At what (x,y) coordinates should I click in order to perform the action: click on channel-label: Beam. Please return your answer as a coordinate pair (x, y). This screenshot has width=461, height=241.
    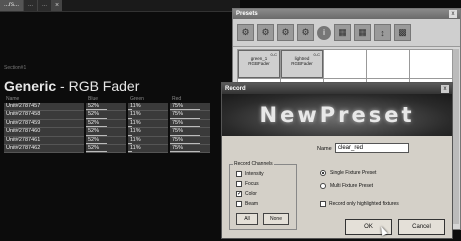
    Looking at the image, I should click on (252, 204).